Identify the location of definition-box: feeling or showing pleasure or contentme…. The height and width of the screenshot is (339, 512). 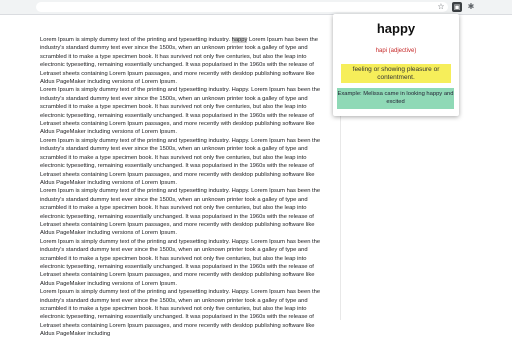
(396, 73).